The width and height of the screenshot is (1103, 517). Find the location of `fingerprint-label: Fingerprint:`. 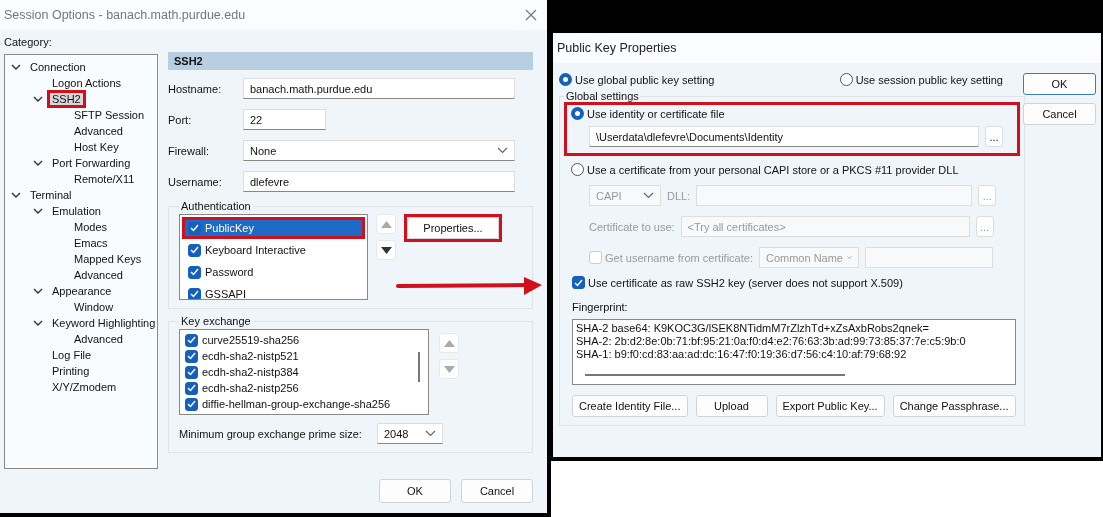

fingerprint-label: Fingerprint: is located at coordinates (600, 307).